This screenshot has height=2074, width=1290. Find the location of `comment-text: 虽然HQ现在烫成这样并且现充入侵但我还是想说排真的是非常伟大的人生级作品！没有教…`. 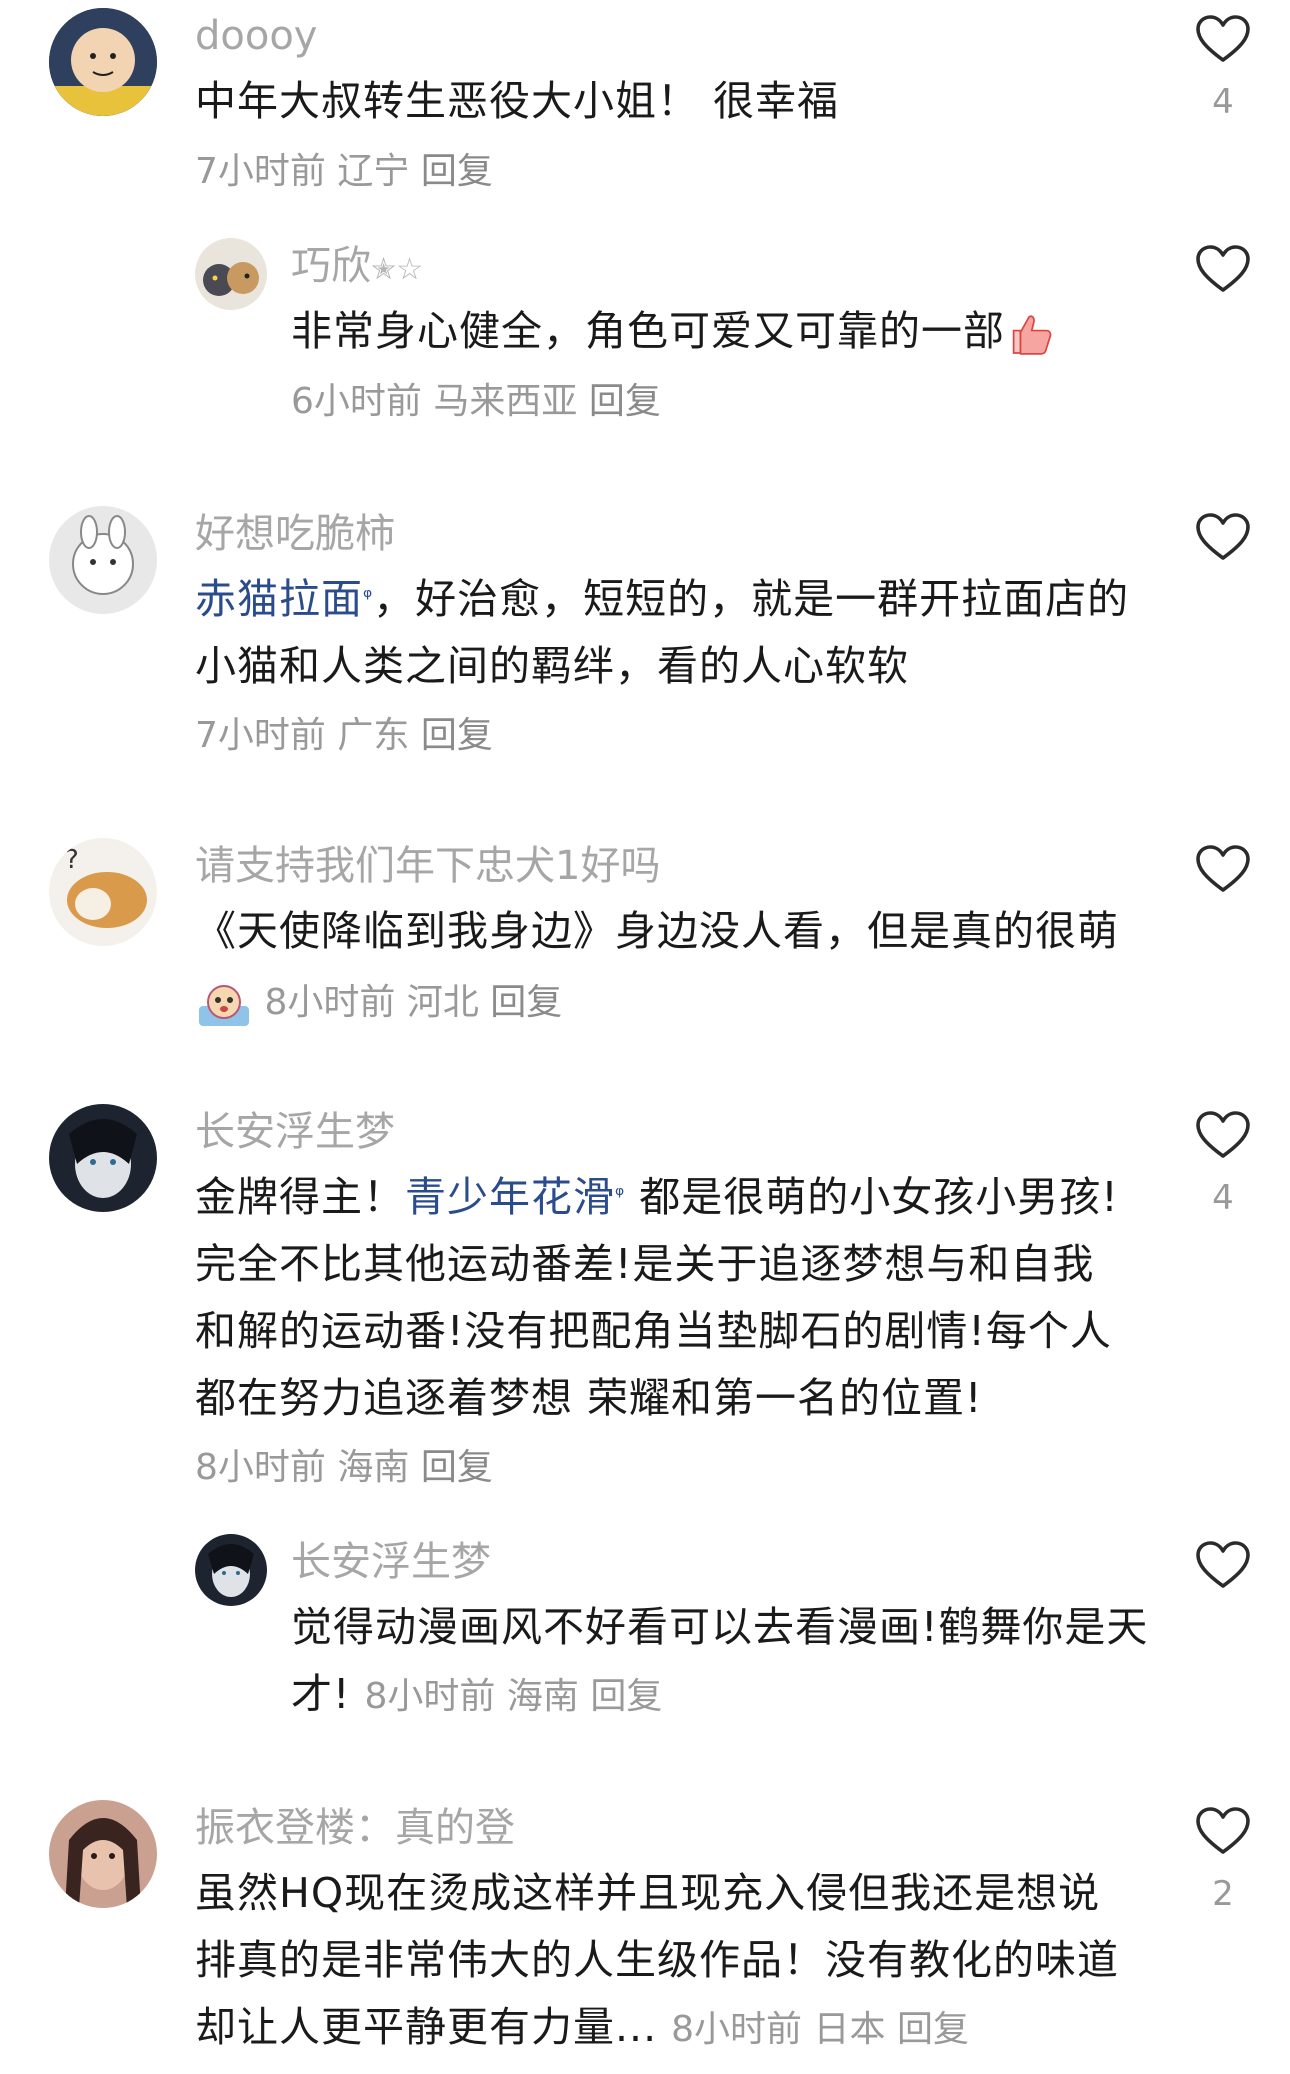

comment-text: 虽然HQ现在烫成这样并且现充入侵但我还是想说排真的是非常伟大的人生级作品！没有教… is located at coordinates (665, 1961).